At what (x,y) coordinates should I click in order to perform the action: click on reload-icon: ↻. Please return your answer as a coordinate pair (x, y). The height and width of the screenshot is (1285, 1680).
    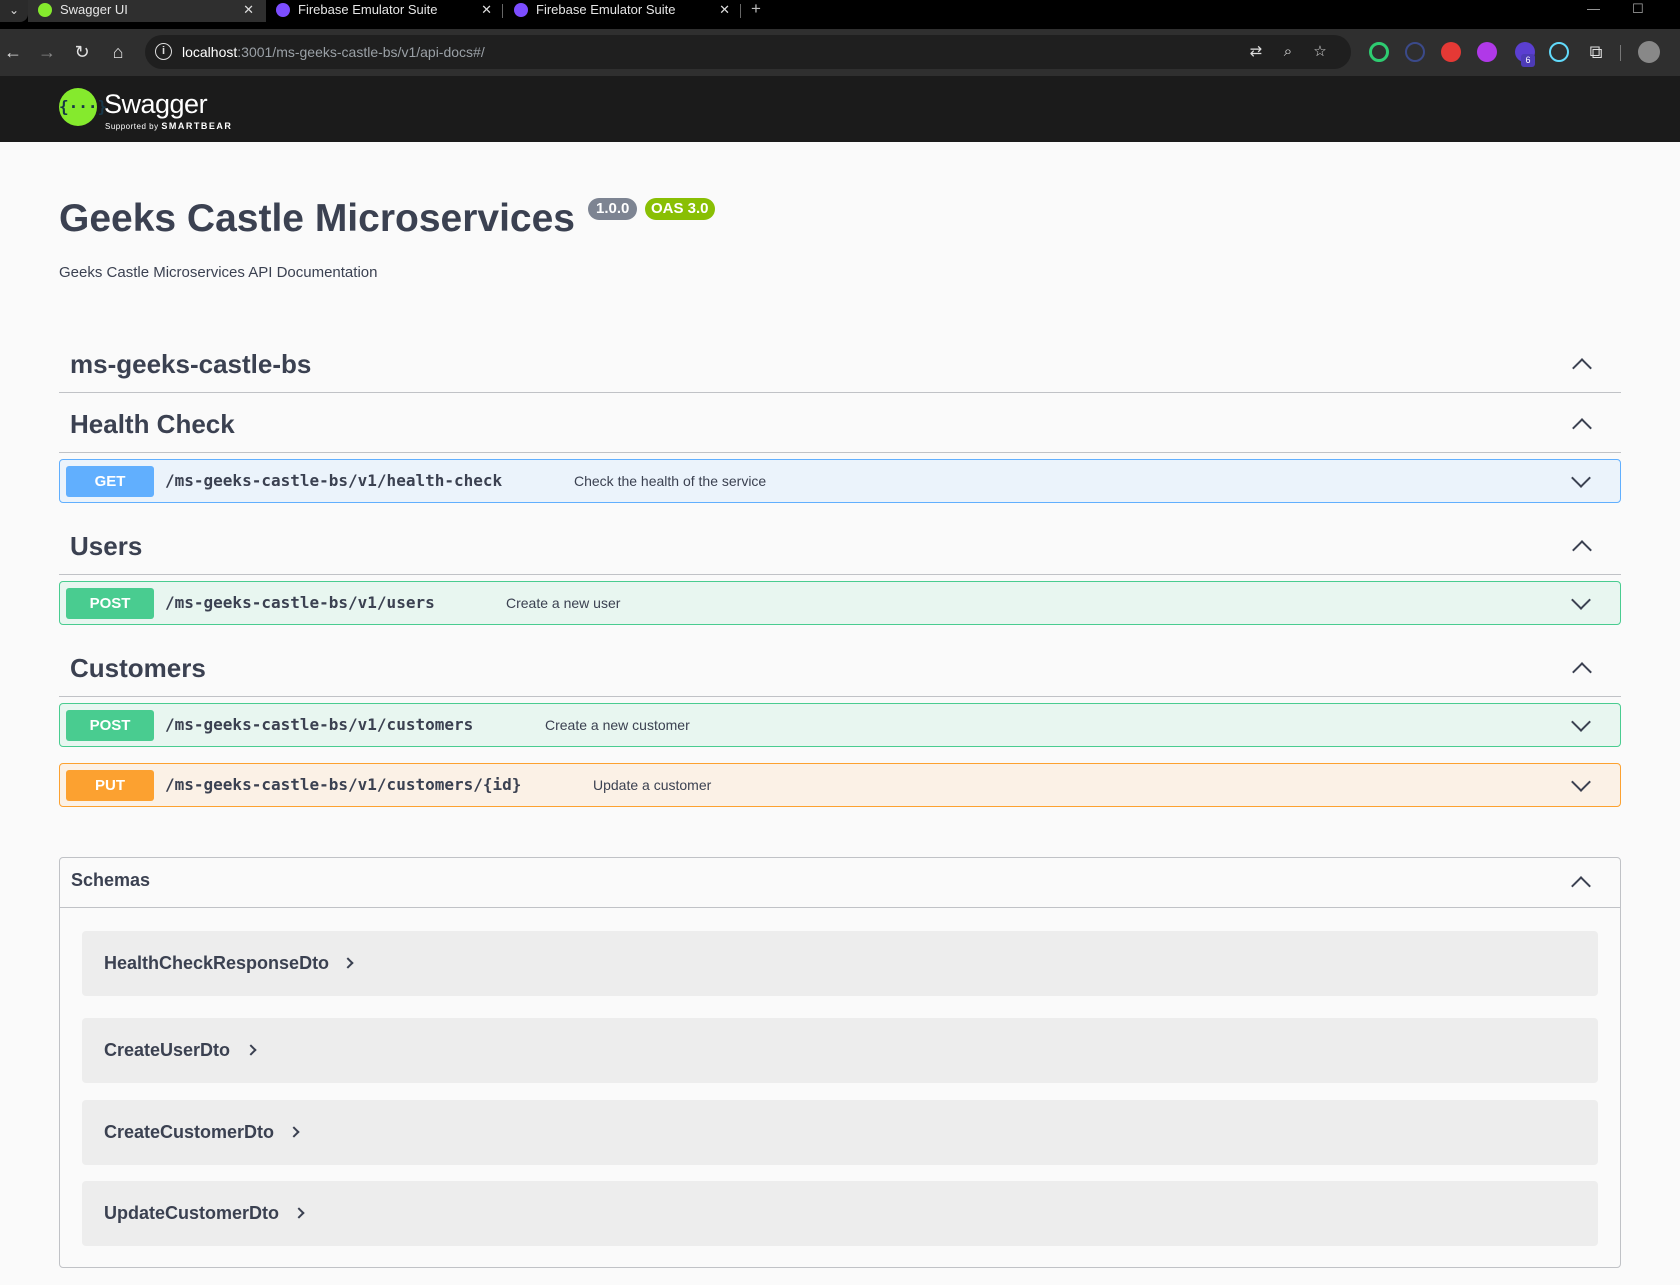
    Looking at the image, I should click on (82, 52).